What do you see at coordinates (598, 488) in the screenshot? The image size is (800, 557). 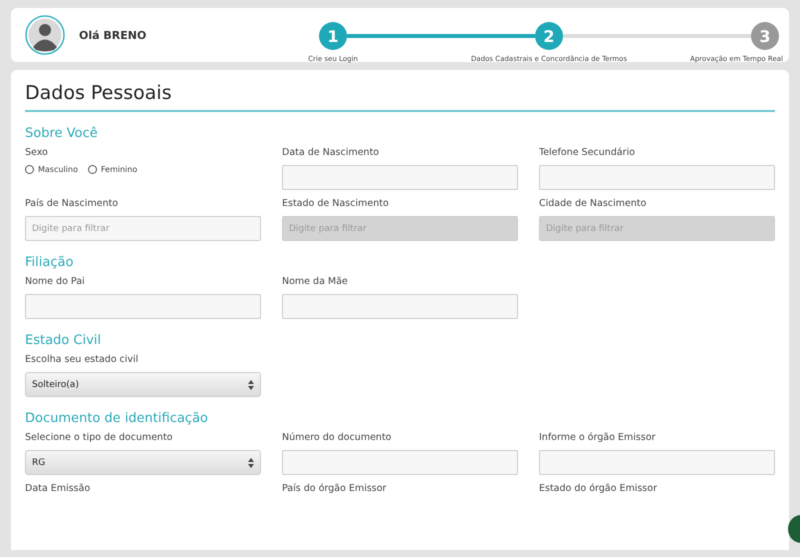 I see `field-label: Estado do órgão Emissor` at bounding box center [598, 488].